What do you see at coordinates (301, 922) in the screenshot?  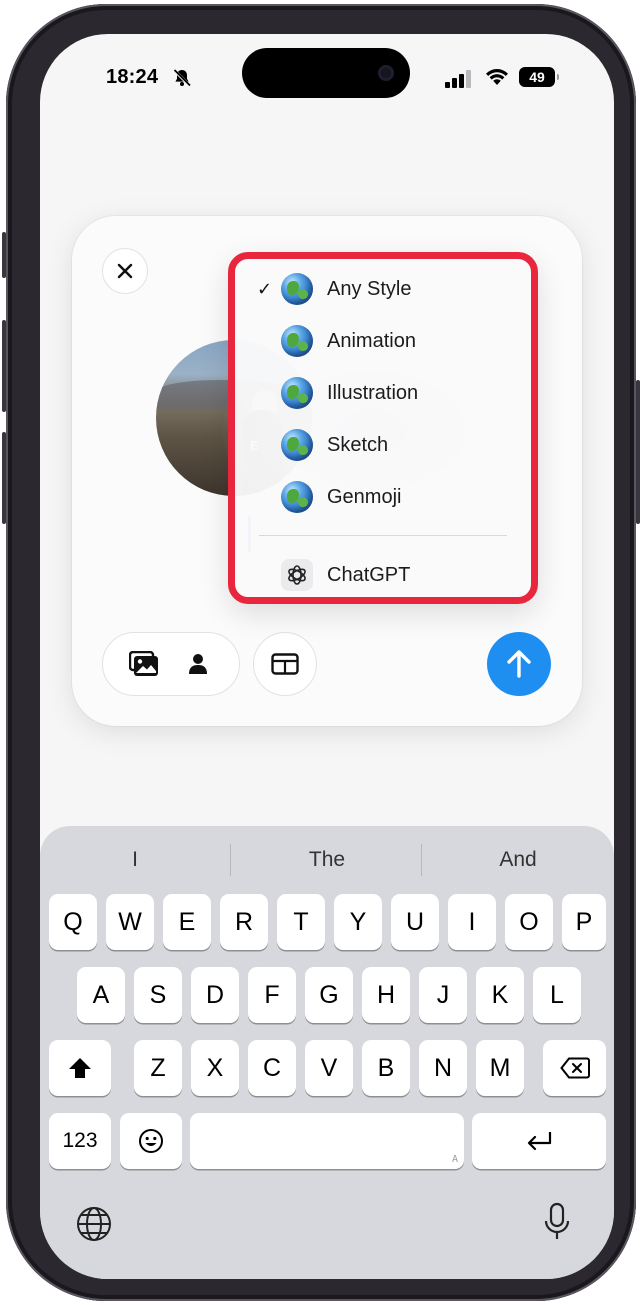 I see `key-t: T` at bounding box center [301, 922].